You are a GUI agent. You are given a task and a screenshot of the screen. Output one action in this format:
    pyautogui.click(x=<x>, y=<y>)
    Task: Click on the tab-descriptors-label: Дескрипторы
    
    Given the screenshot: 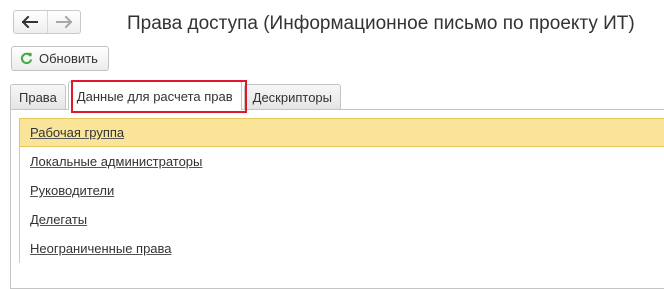 What is the action you would take?
    pyautogui.click(x=292, y=97)
    